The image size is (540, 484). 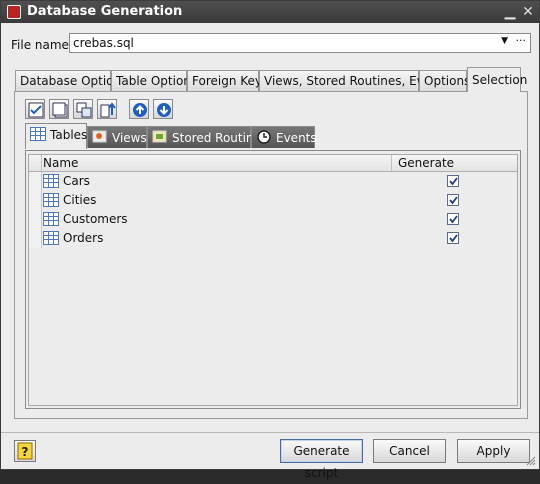 I want to click on app-icon, so click(x=14, y=12).